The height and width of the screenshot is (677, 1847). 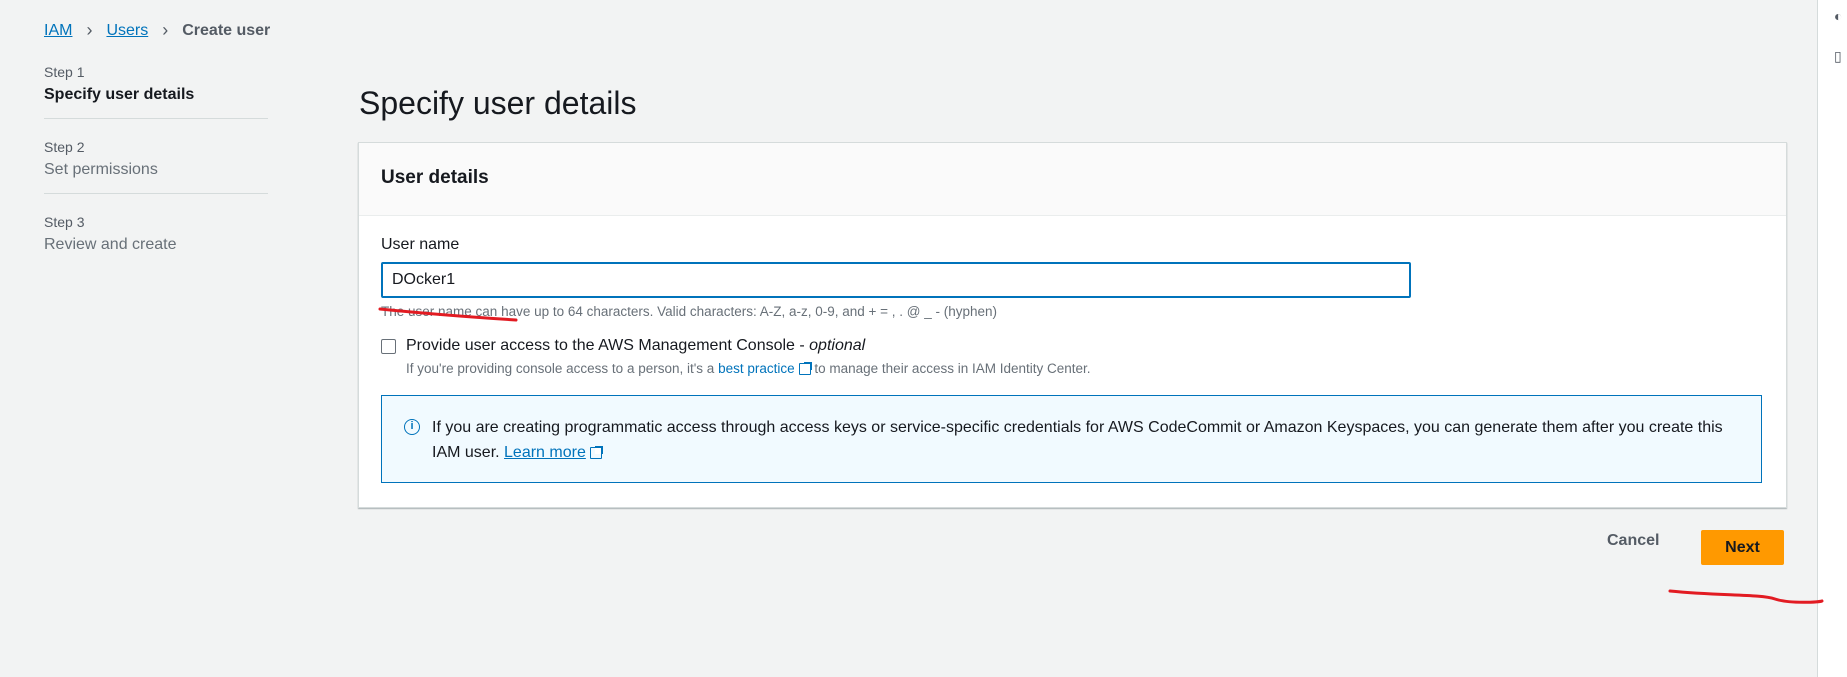 I want to click on learn-more-text: Learn more, so click(x=545, y=452).